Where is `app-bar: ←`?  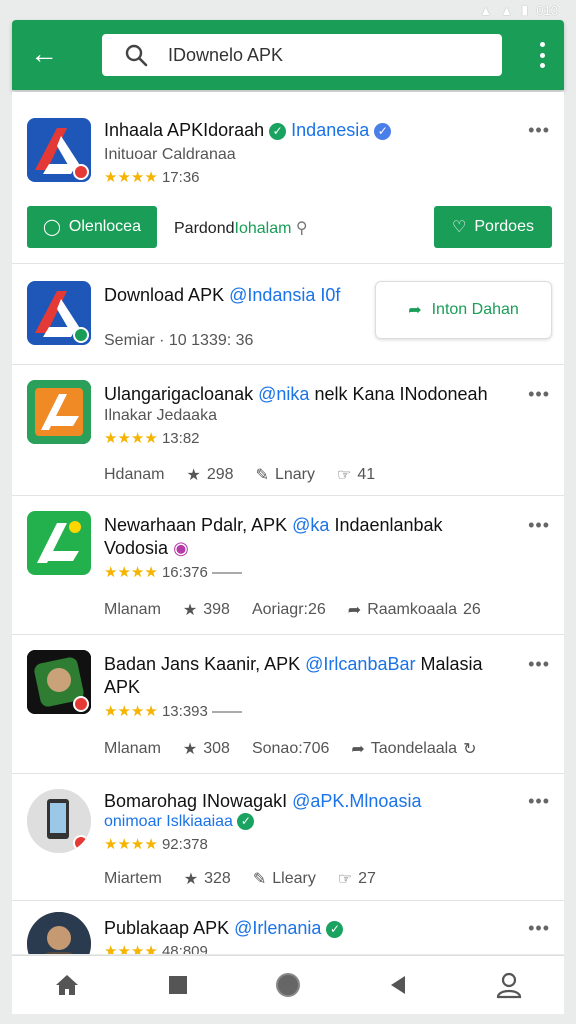 app-bar: ← is located at coordinates (288, 55).